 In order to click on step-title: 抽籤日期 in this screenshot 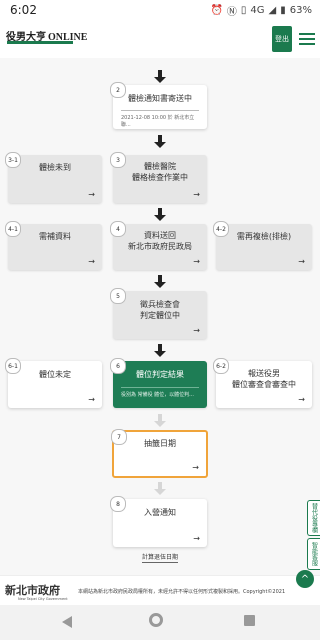, I will do `click(160, 443)`.